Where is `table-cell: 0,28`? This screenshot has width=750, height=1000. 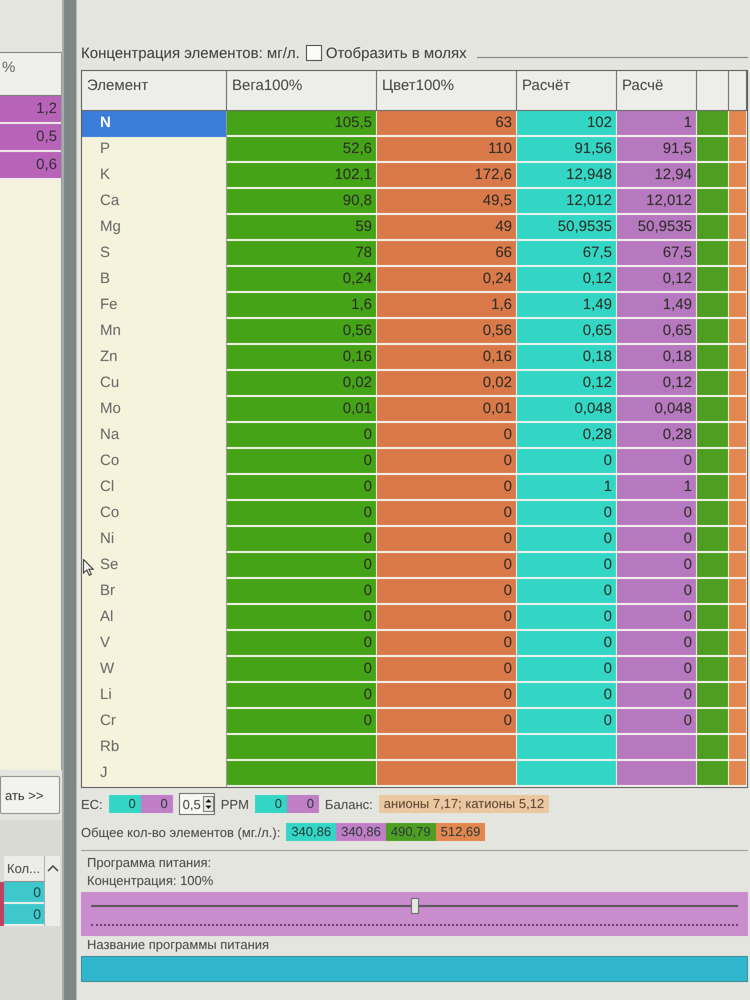
table-cell: 0,28 is located at coordinates (657, 436).